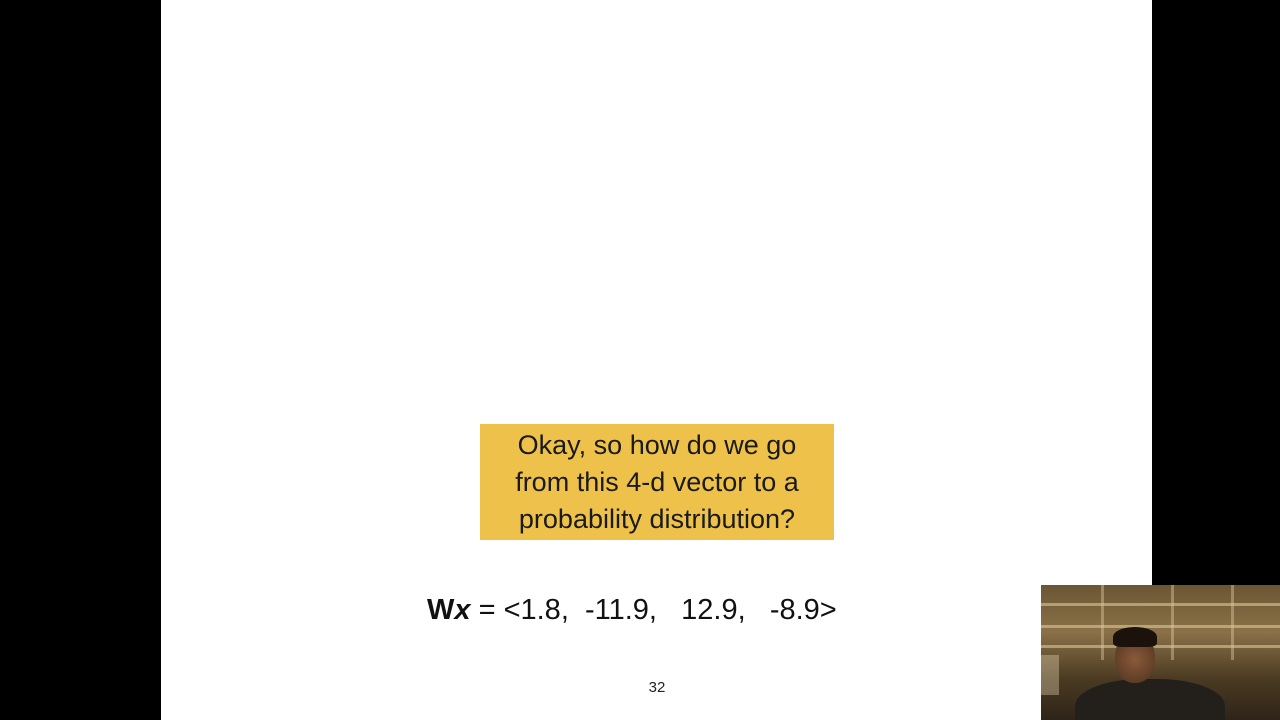  Describe the element at coordinates (1150, 699) in the screenshot. I see `presenter-body` at that location.